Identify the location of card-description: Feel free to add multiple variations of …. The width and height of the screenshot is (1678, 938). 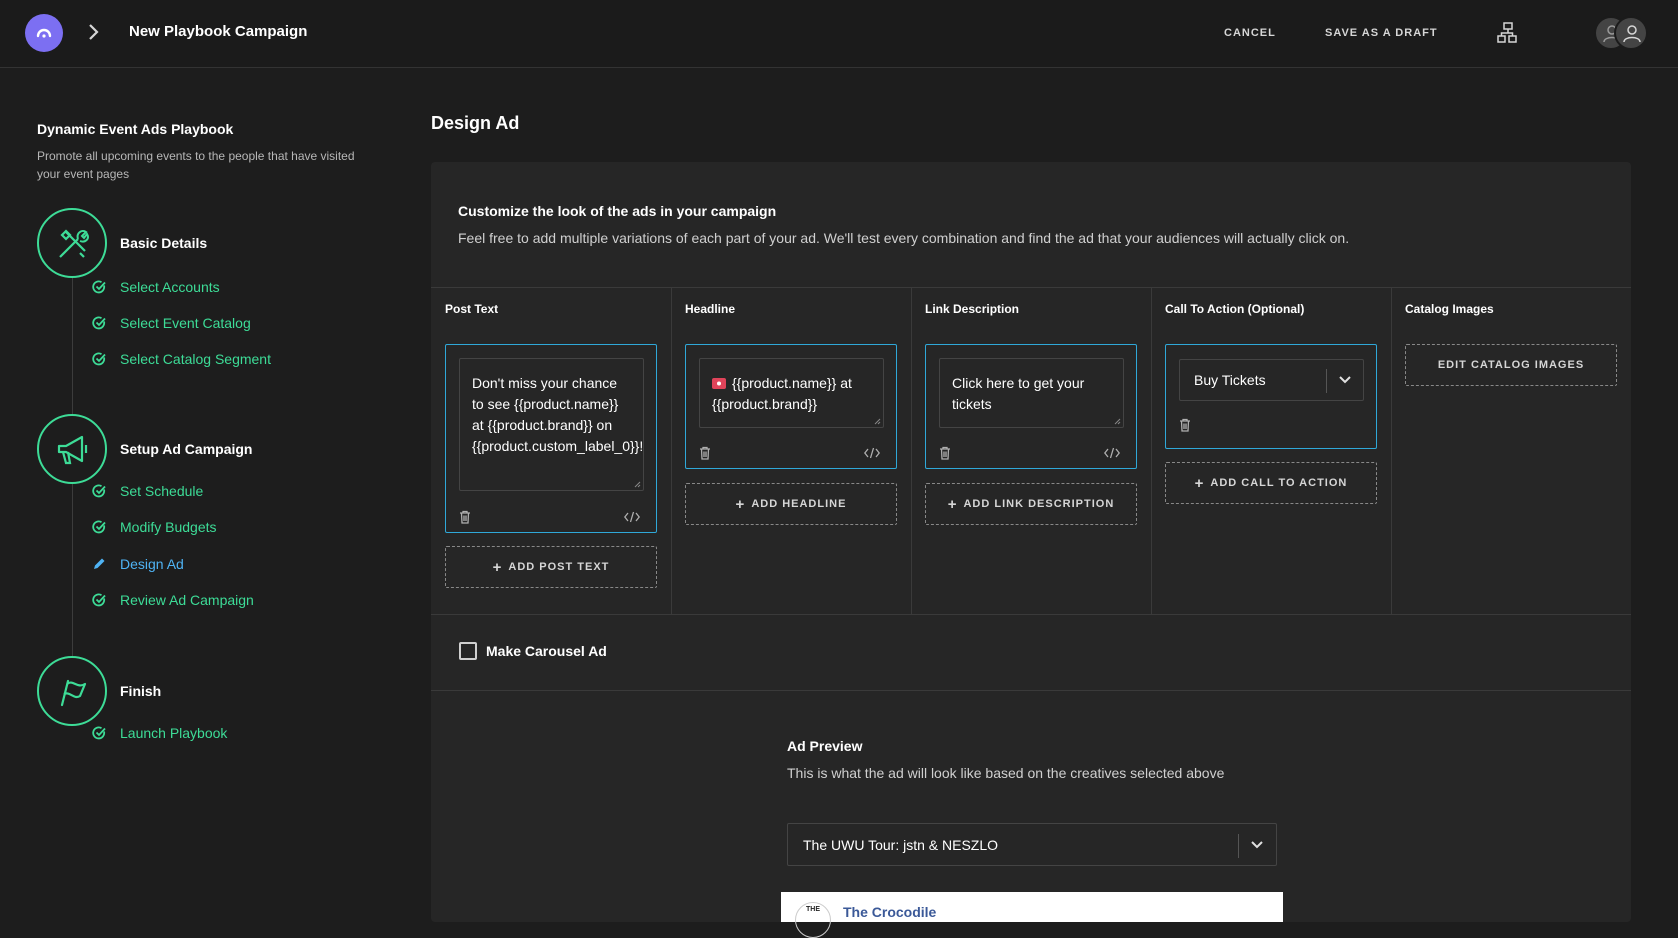
(904, 238).